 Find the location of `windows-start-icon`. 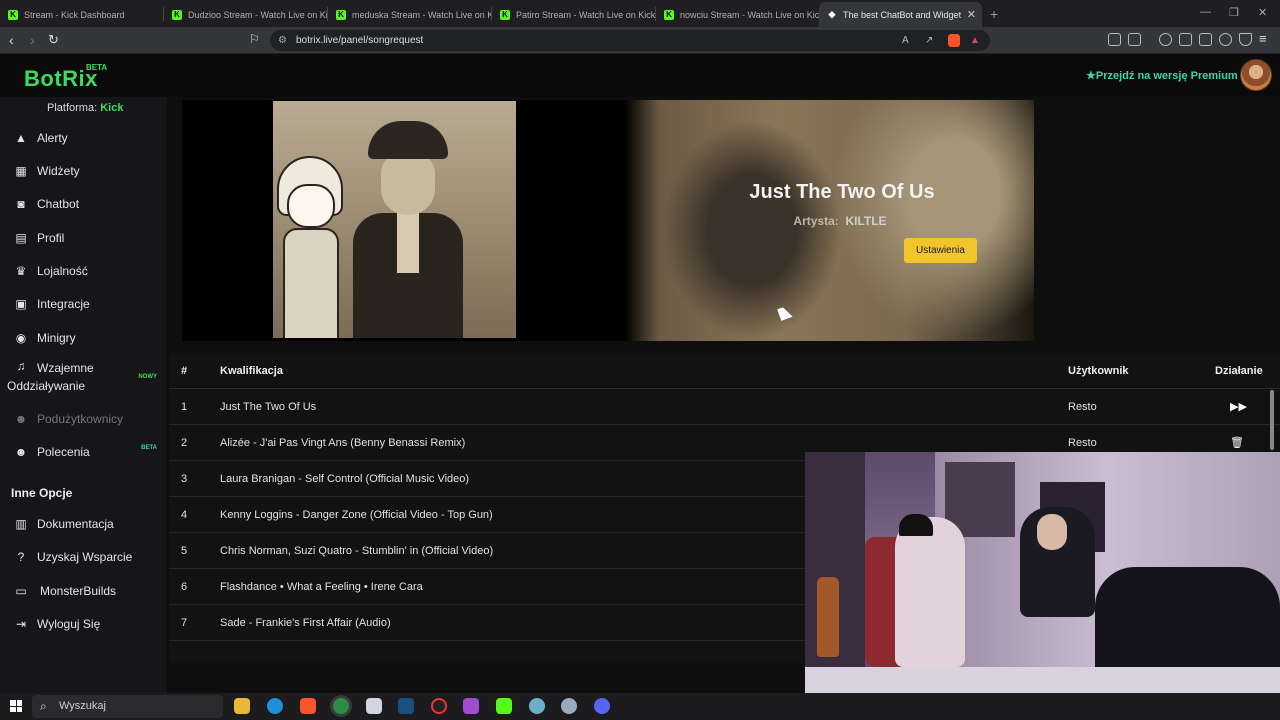

windows-start-icon is located at coordinates (16, 706).